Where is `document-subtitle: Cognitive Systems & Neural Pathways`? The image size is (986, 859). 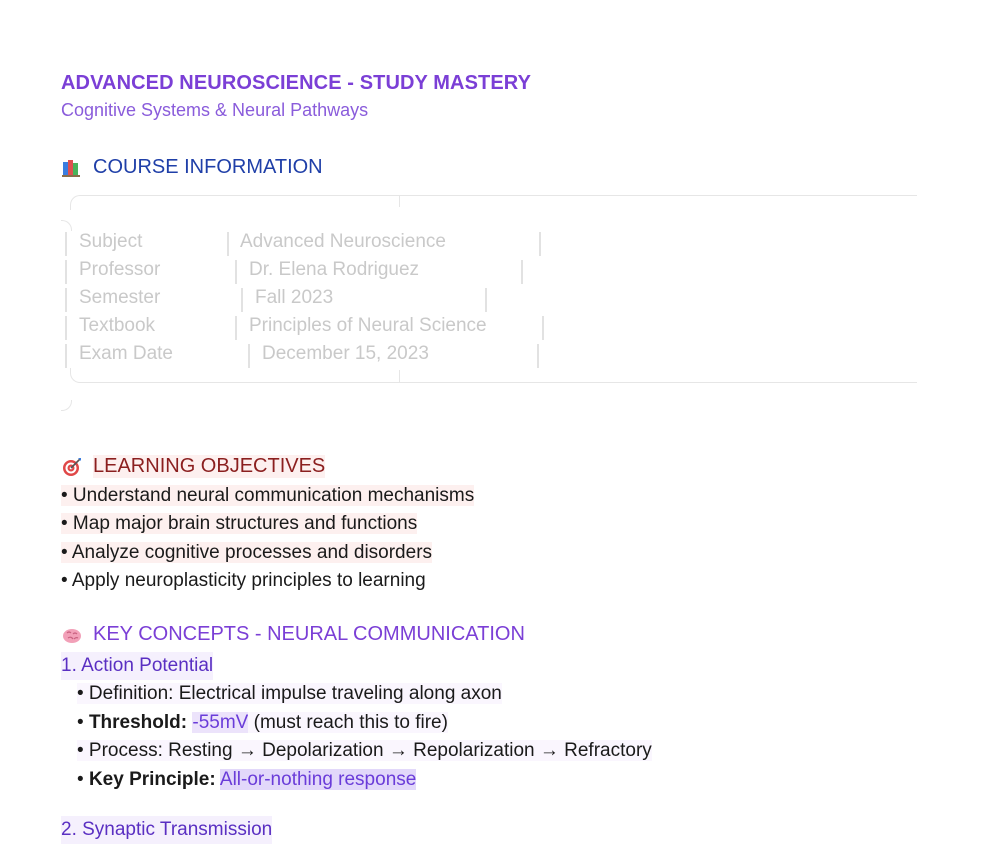
document-subtitle: Cognitive Systems & Neural Pathways is located at coordinates (215, 110).